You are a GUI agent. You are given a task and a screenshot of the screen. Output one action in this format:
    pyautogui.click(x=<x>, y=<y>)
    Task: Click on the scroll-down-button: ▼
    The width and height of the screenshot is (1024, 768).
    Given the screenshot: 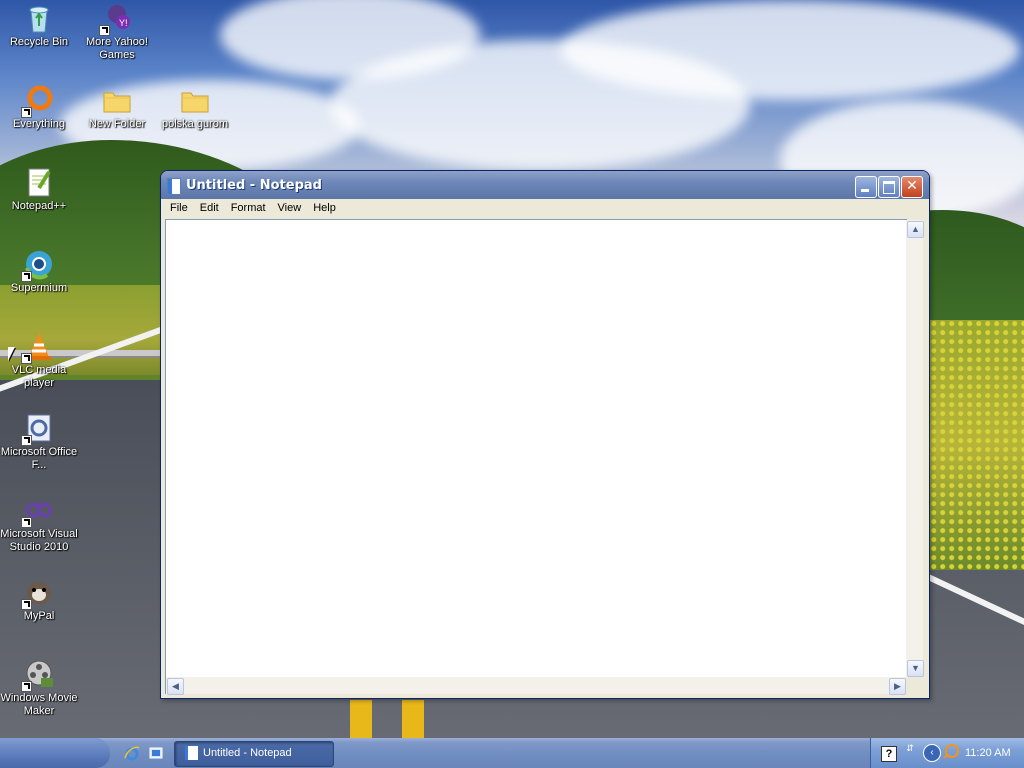 What is the action you would take?
    pyautogui.click(x=915, y=668)
    